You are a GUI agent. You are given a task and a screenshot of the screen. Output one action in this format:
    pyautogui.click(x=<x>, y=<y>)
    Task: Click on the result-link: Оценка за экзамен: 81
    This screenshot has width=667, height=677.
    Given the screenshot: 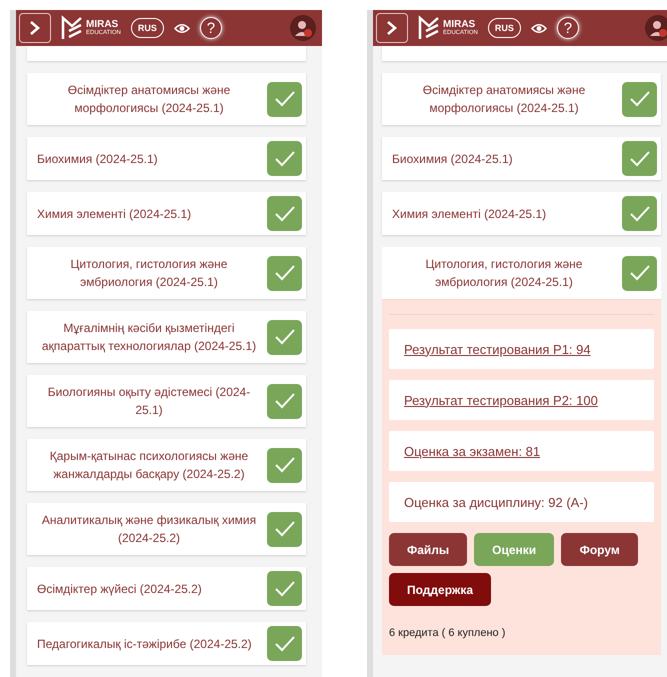 What is the action you would take?
    pyautogui.click(x=472, y=451)
    